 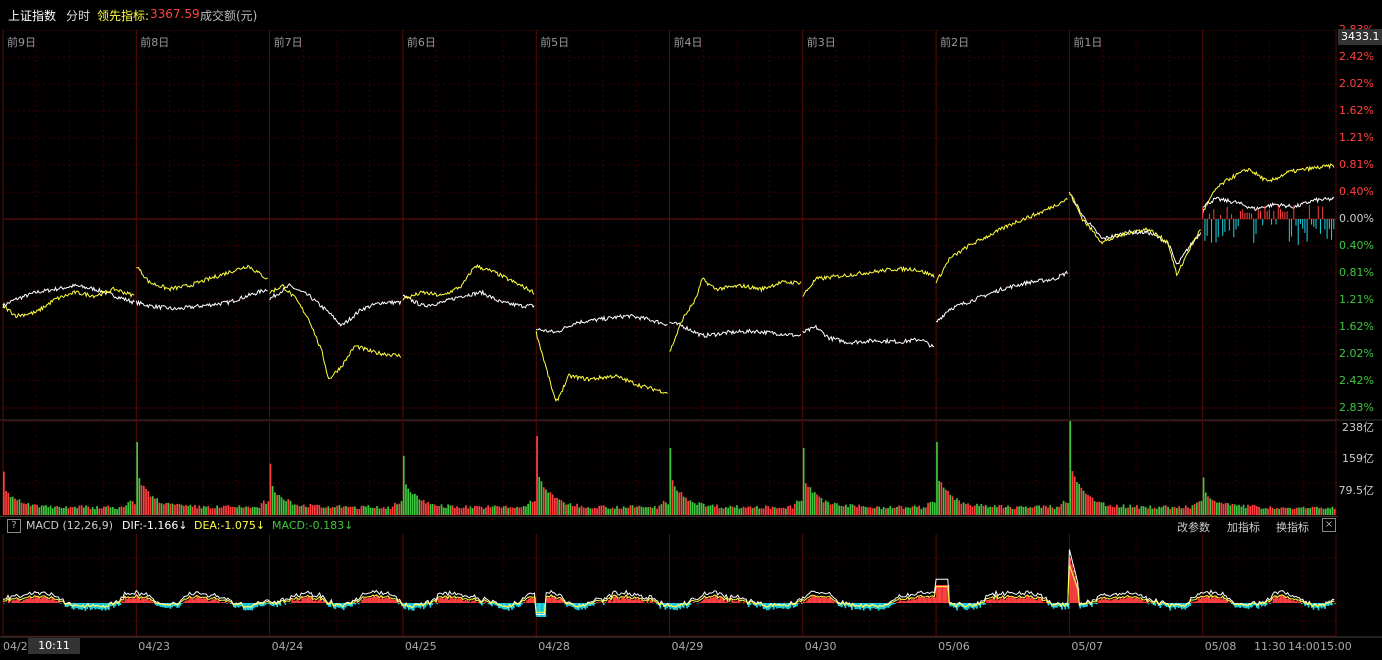 I want to click on volume-tick-label: 159亿, so click(x=1358, y=459).